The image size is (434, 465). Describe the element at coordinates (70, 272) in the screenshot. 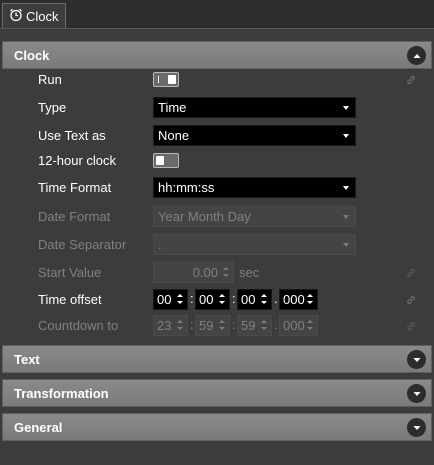

I see `property-label: Start Value` at that location.